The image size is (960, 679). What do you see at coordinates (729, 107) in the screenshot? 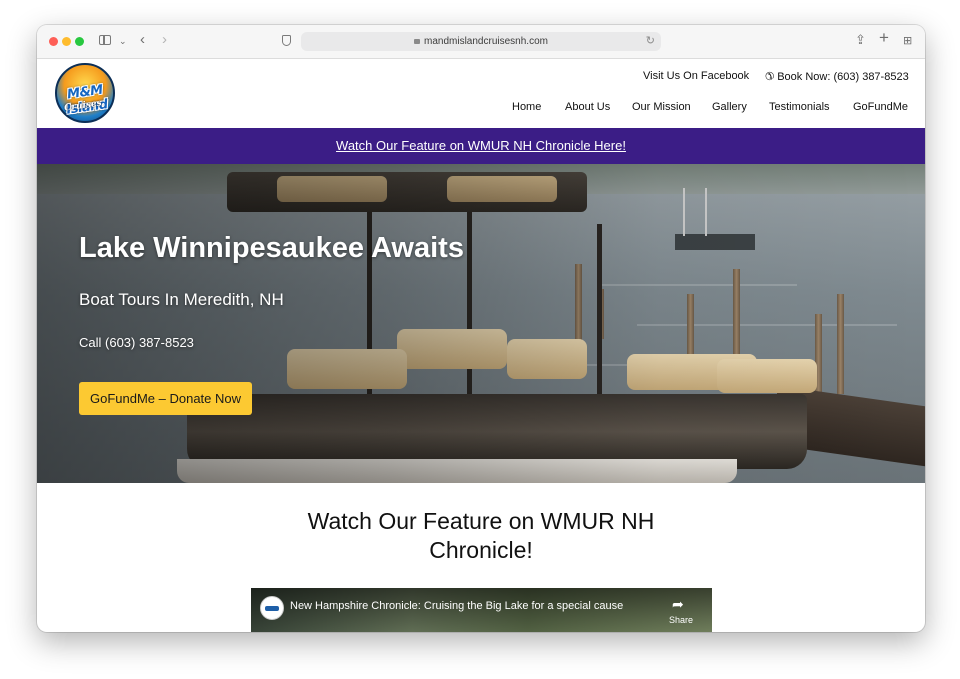
I see `nav-item-gallery: Gallery` at bounding box center [729, 107].